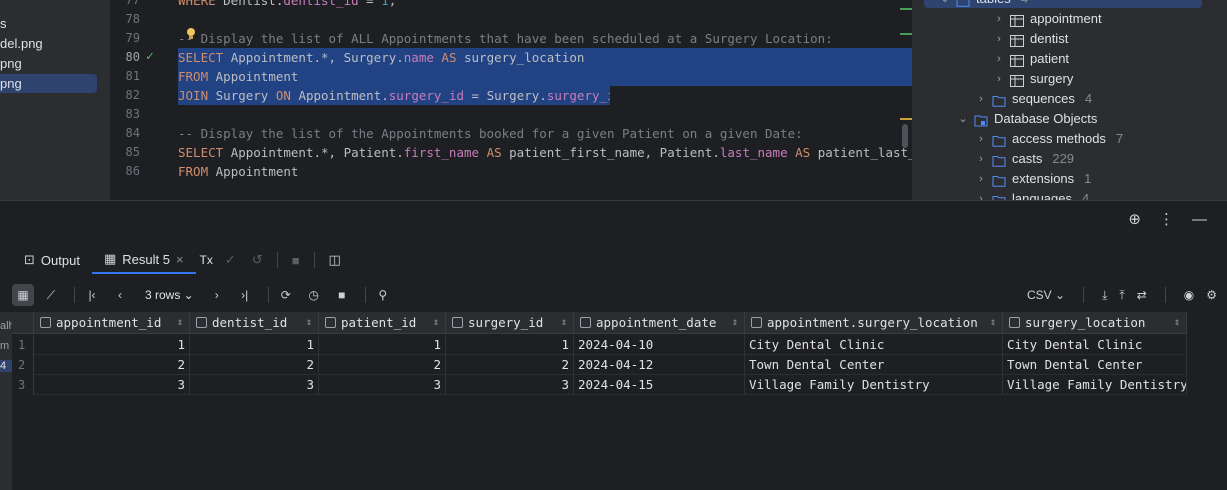  I want to click on lightbulb-icon, so click(191, 34).